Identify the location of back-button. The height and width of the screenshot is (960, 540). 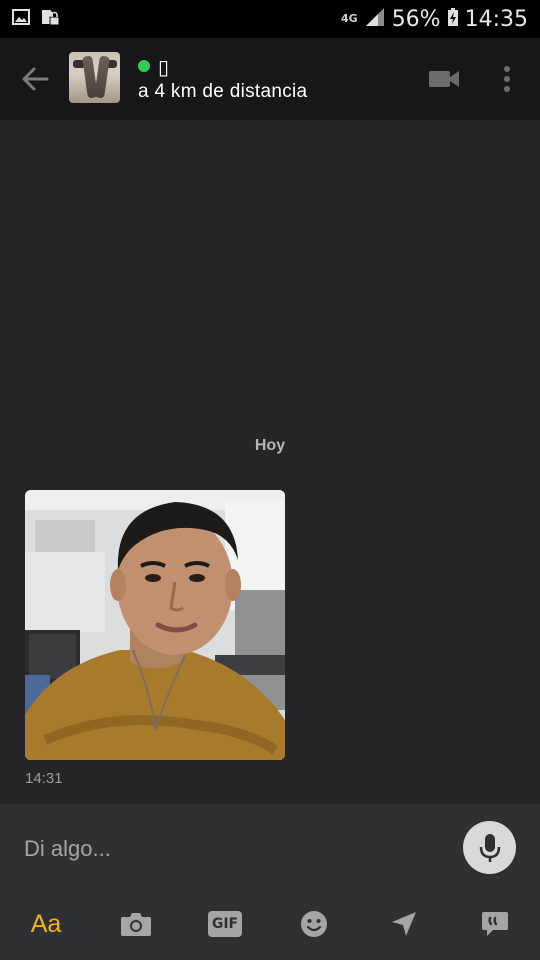
(35, 79).